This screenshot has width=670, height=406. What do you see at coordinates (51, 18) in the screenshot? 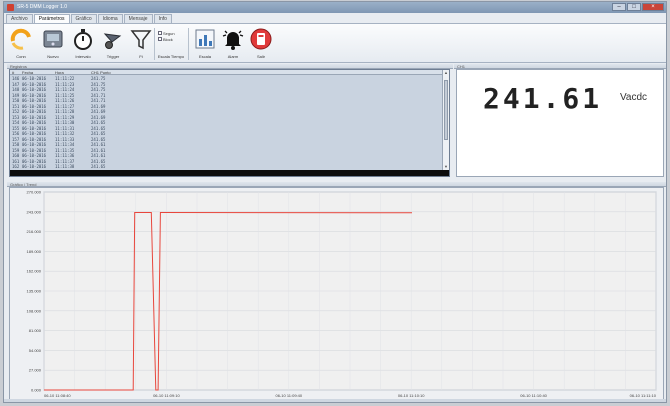
I see `tab-parametros: Parámetros` at bounding box center [51, 18].